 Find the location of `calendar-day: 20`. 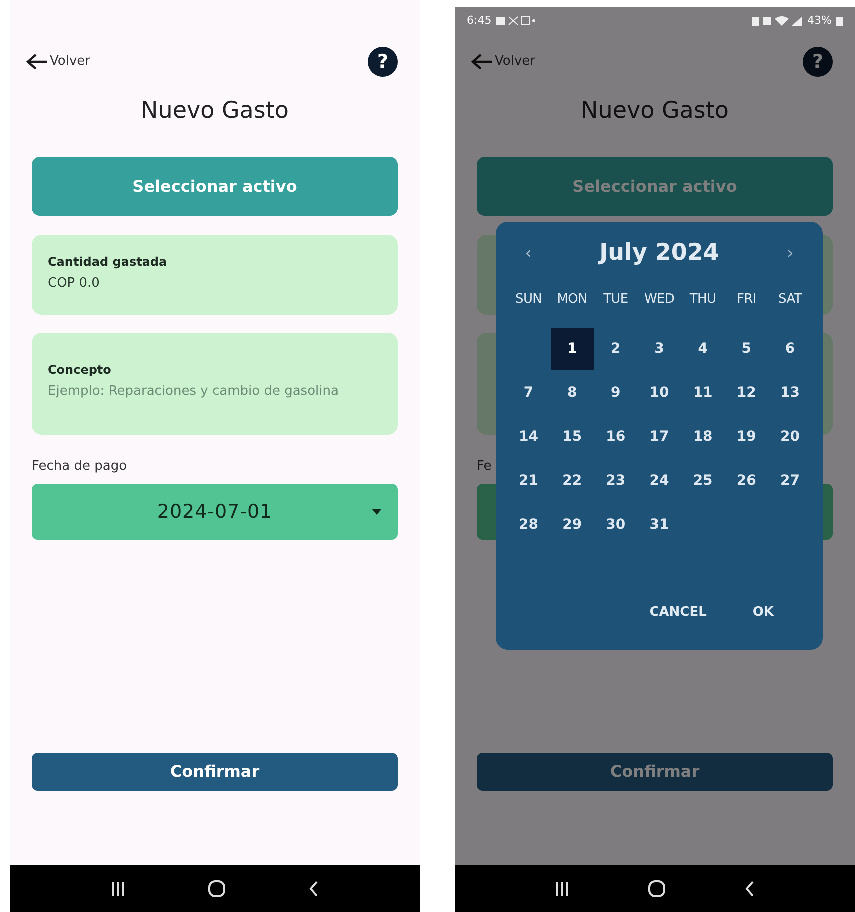

calendar-day: 20 is located at coordinates (790, 437).